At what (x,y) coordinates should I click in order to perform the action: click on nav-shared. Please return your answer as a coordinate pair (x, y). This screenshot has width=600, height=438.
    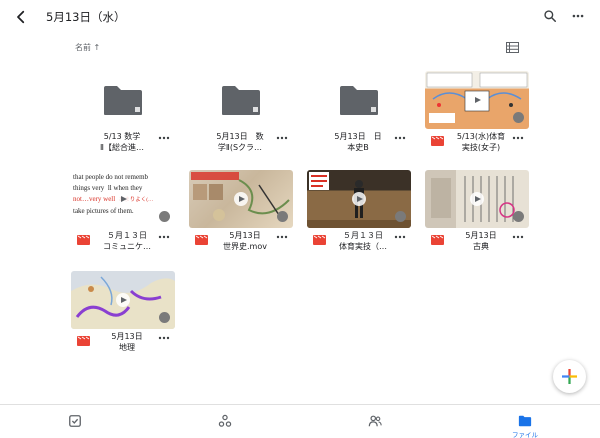
    Looking at the image, I should click on (375, 421).